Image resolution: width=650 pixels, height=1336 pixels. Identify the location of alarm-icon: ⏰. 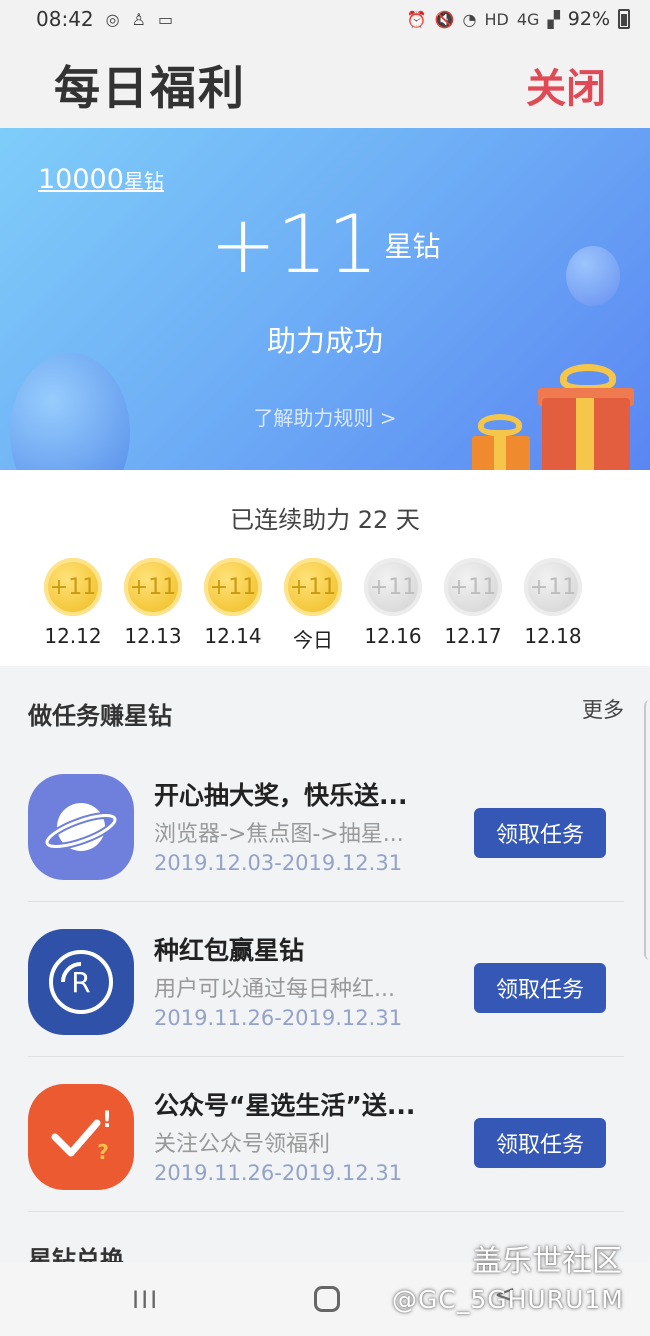
(416, 19).